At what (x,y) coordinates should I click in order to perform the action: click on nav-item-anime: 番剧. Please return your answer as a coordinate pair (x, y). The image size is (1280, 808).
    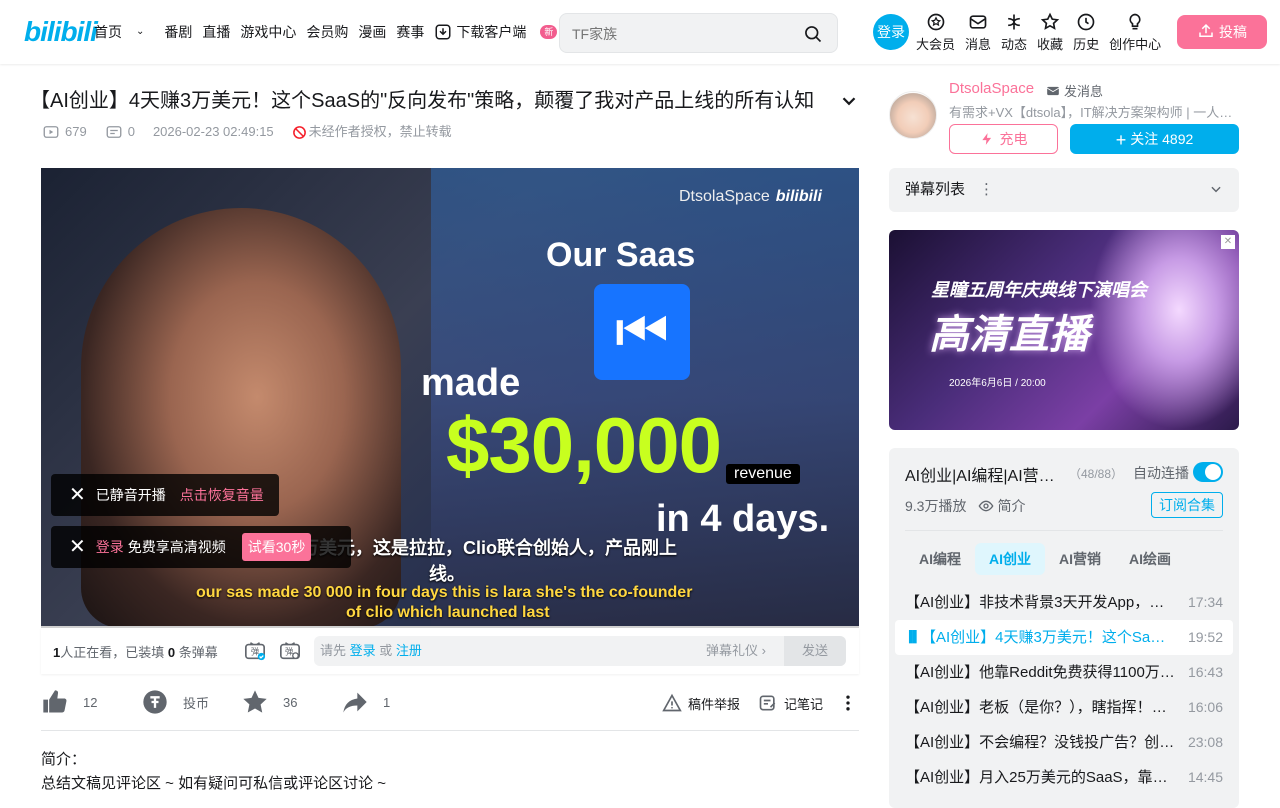
    Looking at the image, I should click on (178, 32).